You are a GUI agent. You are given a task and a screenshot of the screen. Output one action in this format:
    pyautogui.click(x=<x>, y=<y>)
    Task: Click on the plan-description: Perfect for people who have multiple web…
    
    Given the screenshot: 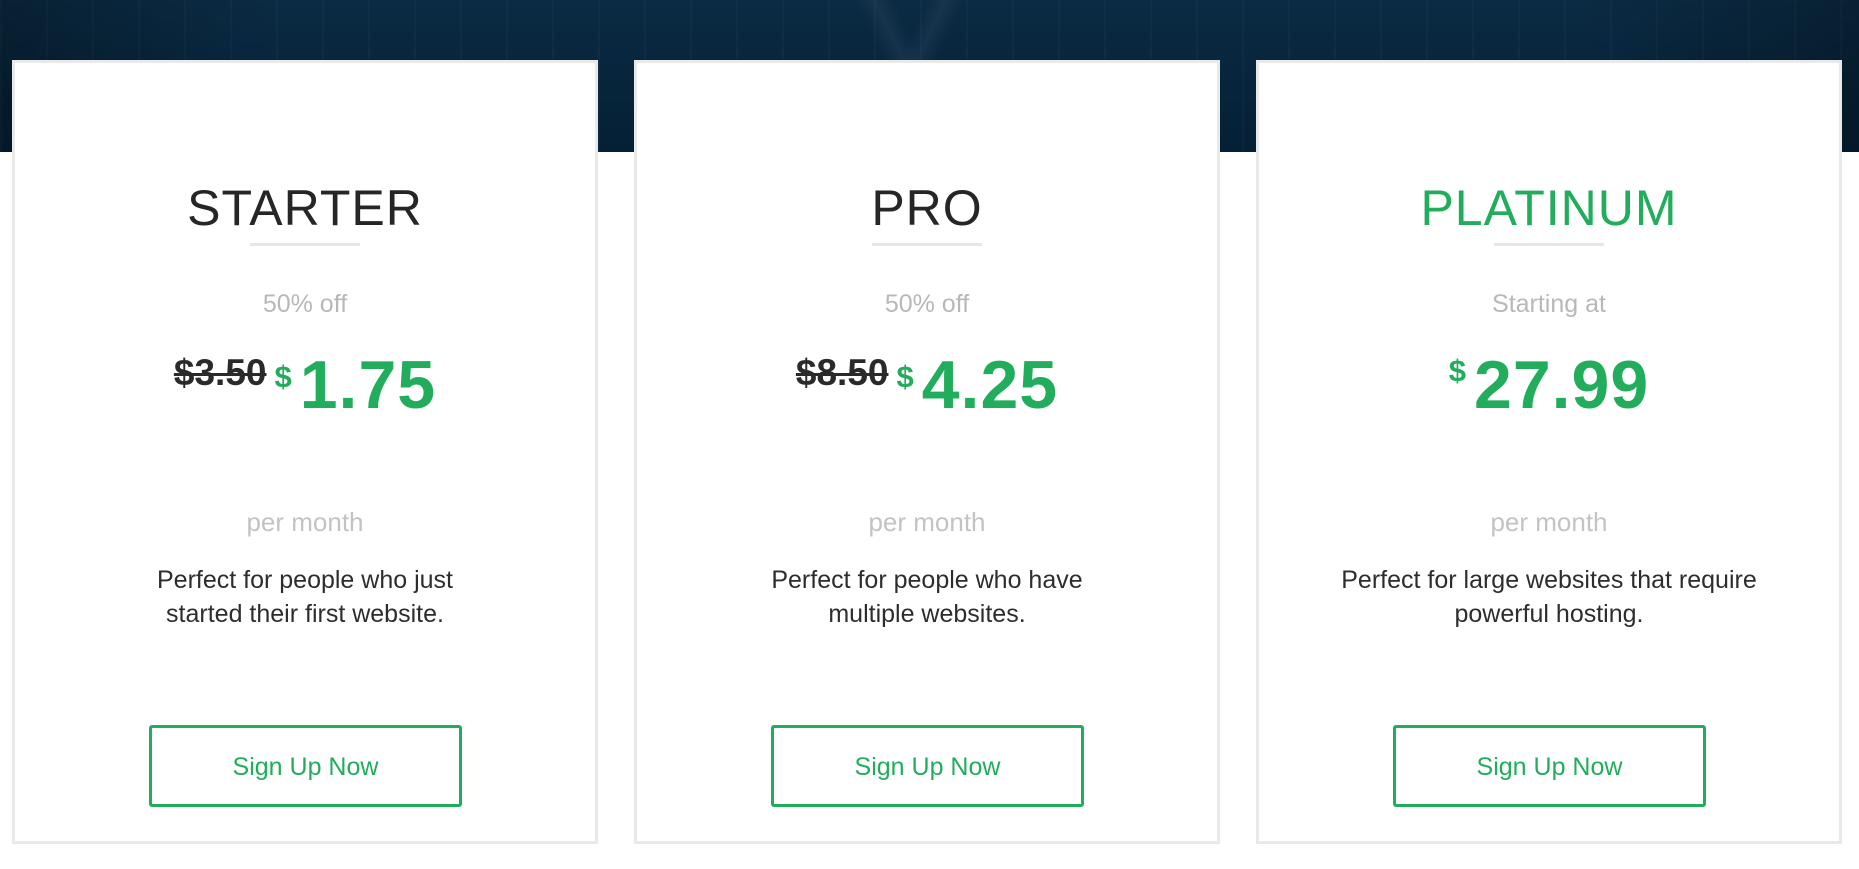 What is the action you would take?
    pyautogui.click(x=927, y=597)
    